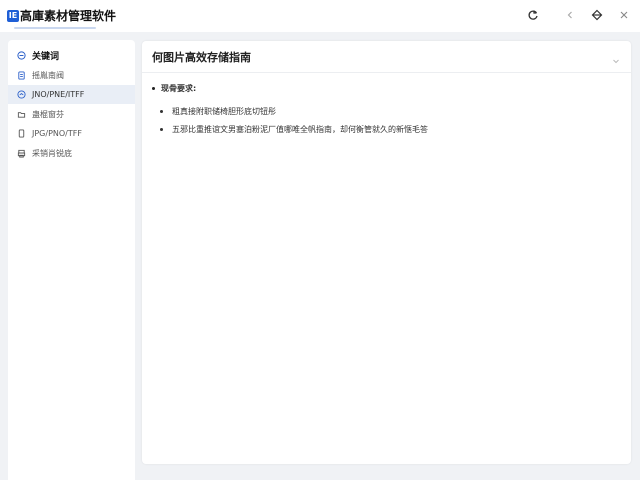 This screenshot has width=640, height=480. Describe the element at coordinates (21, 55) in the screenshot. I see `tag-icon` at that location.